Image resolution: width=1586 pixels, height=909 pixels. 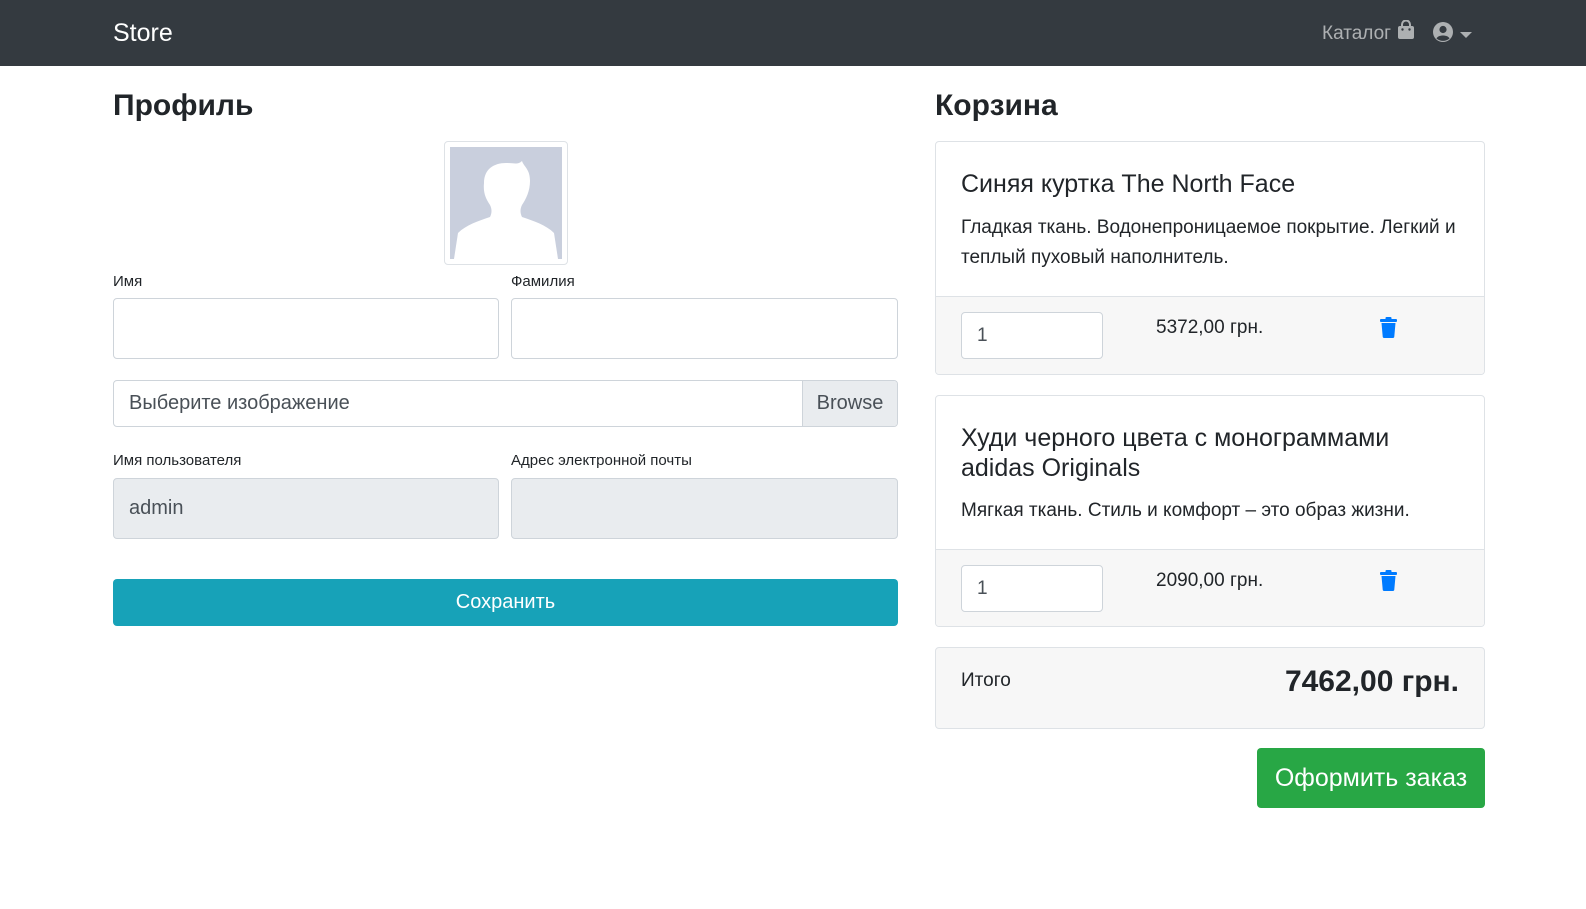 What do you see at coordinates (1128, 184) in the screenshot?
I see `cart-item-name: Синяя куртка The North Face` at bounding box center [1128, 184].